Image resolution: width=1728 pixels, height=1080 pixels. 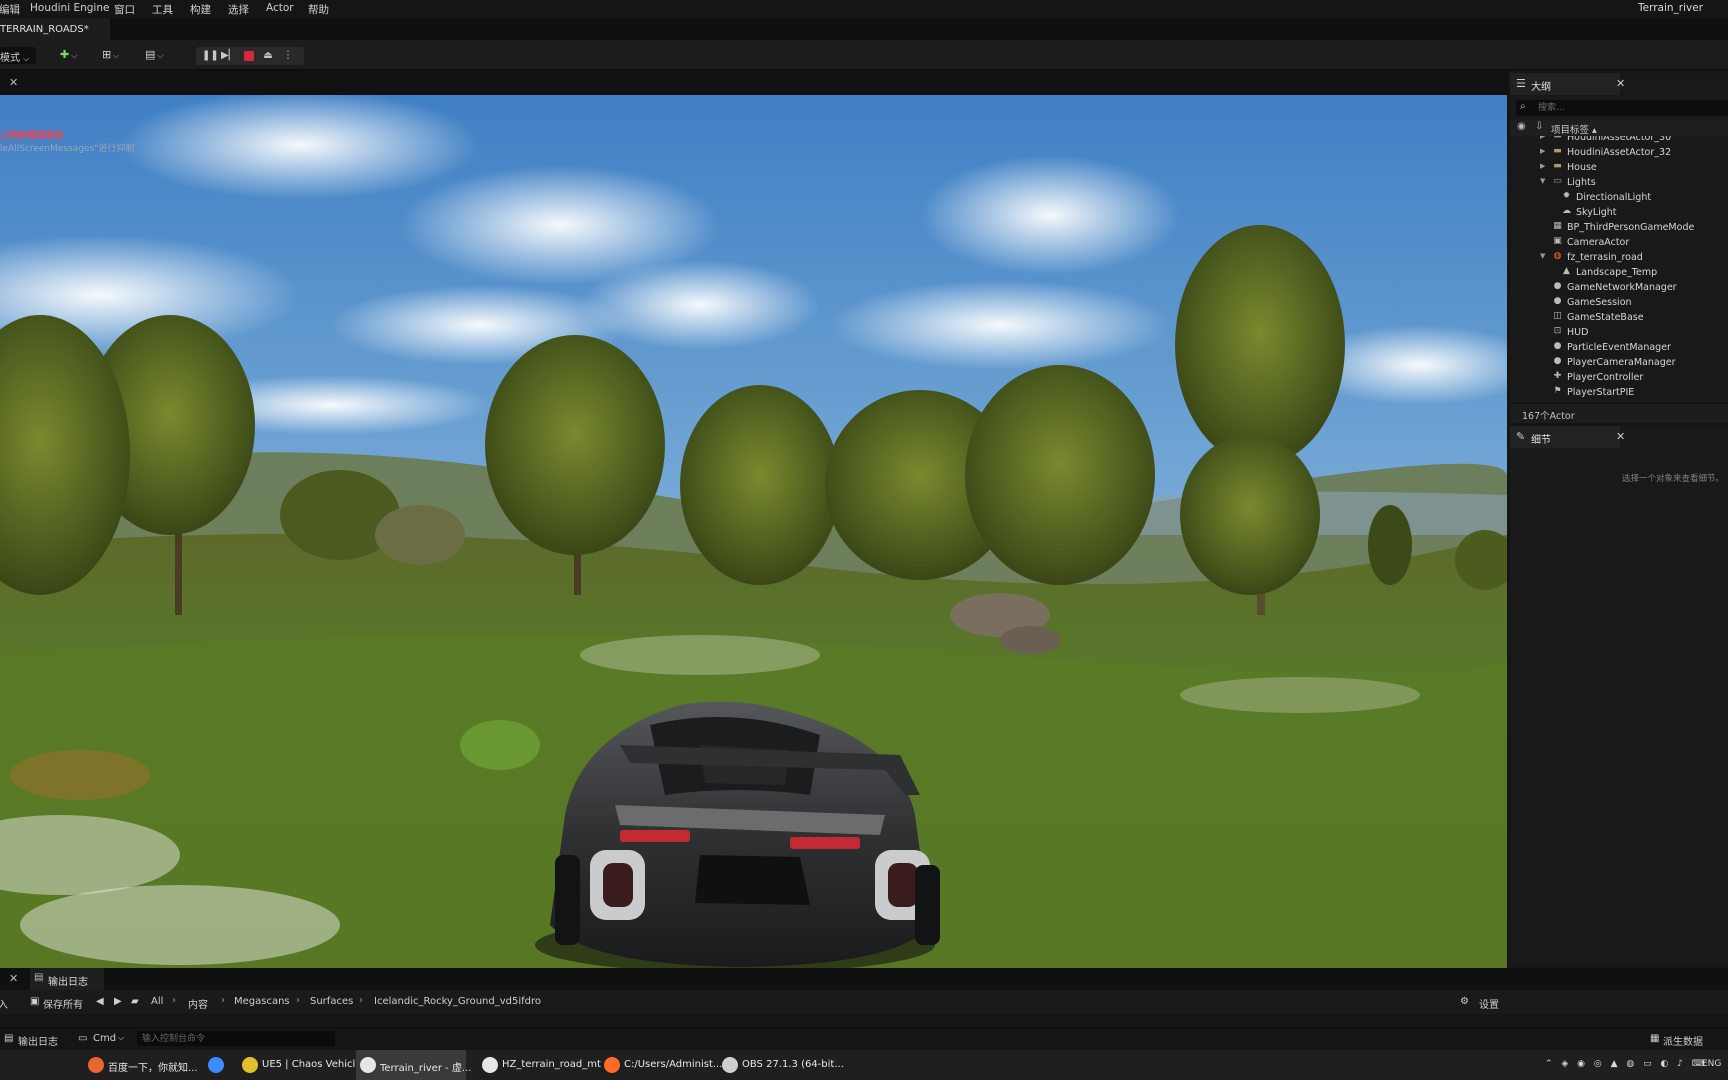 I want to click on outliner-item: ✚ PlayerController, so click(x=1619, y=378).